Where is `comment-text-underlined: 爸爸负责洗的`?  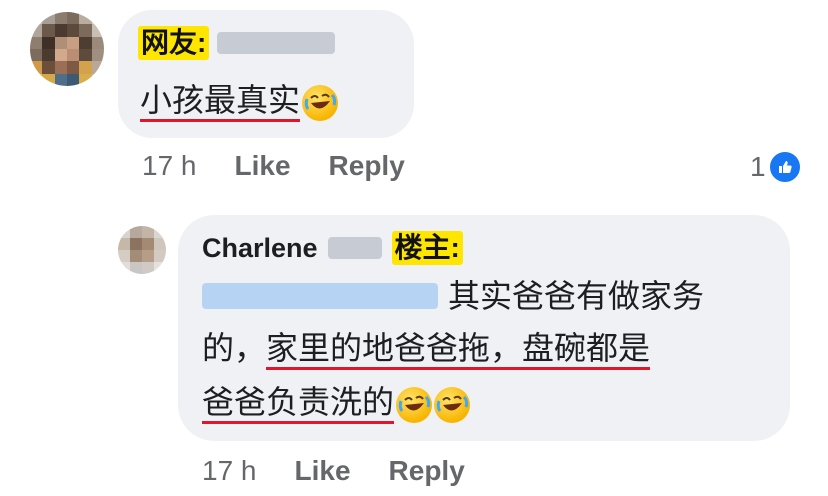
comment-text-underlined: 爸爸负责洗的 is located at coordinates (298, 404).